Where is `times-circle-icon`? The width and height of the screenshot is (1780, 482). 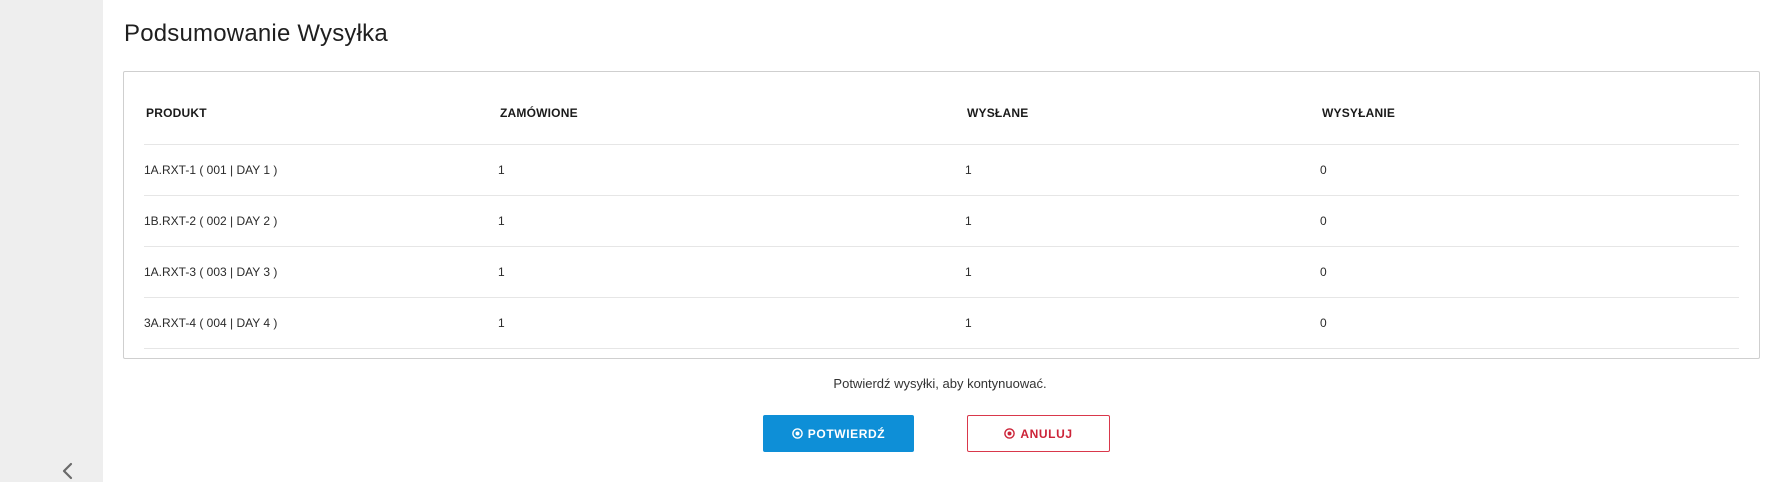
times-circle-icon is located at coordinates (1010, 433).